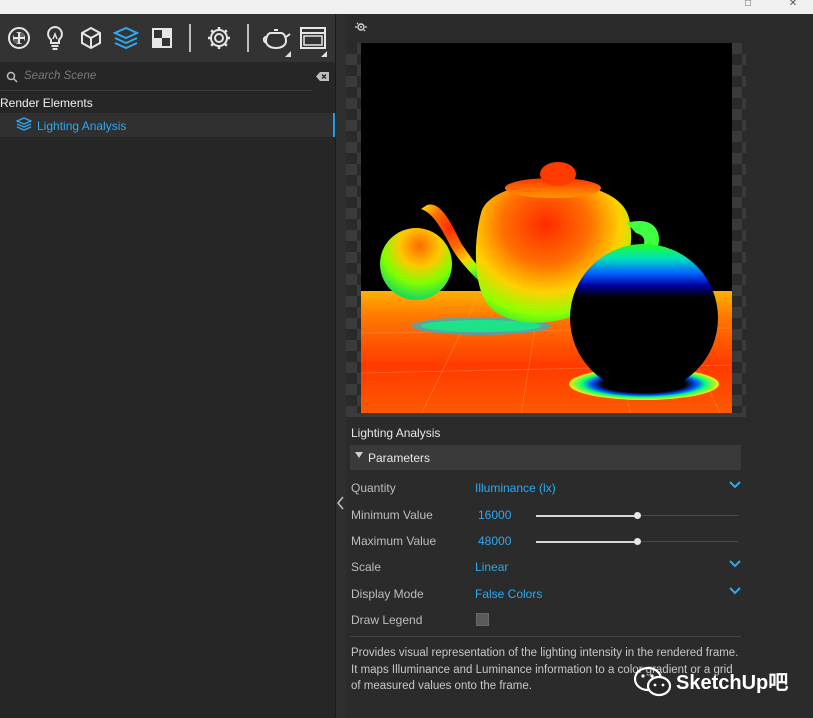  I want to click on quantity-row: Quantity Illuminance (lx), so click(546, 489).